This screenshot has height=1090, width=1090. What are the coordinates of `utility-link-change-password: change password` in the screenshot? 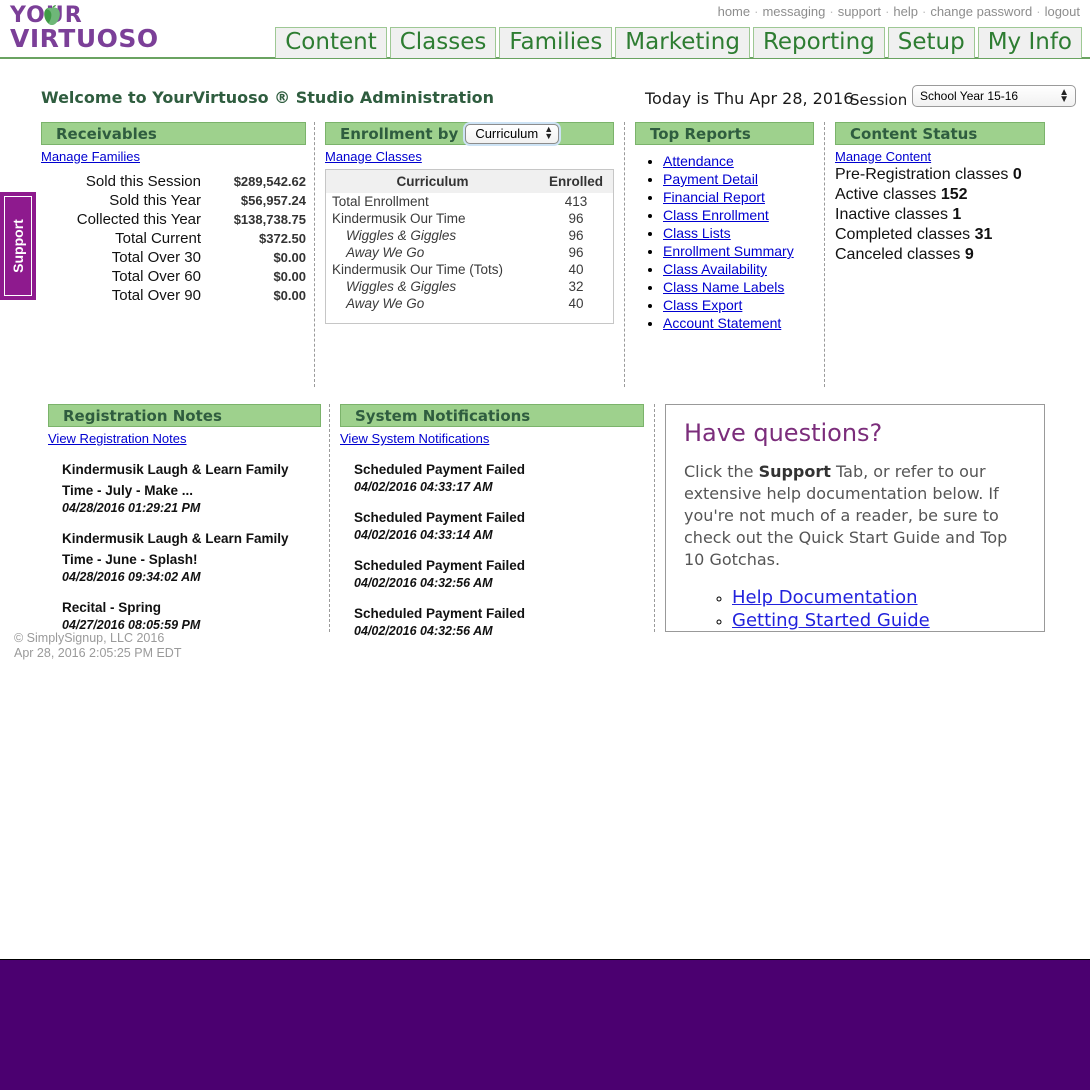 It's located at (981, 11).